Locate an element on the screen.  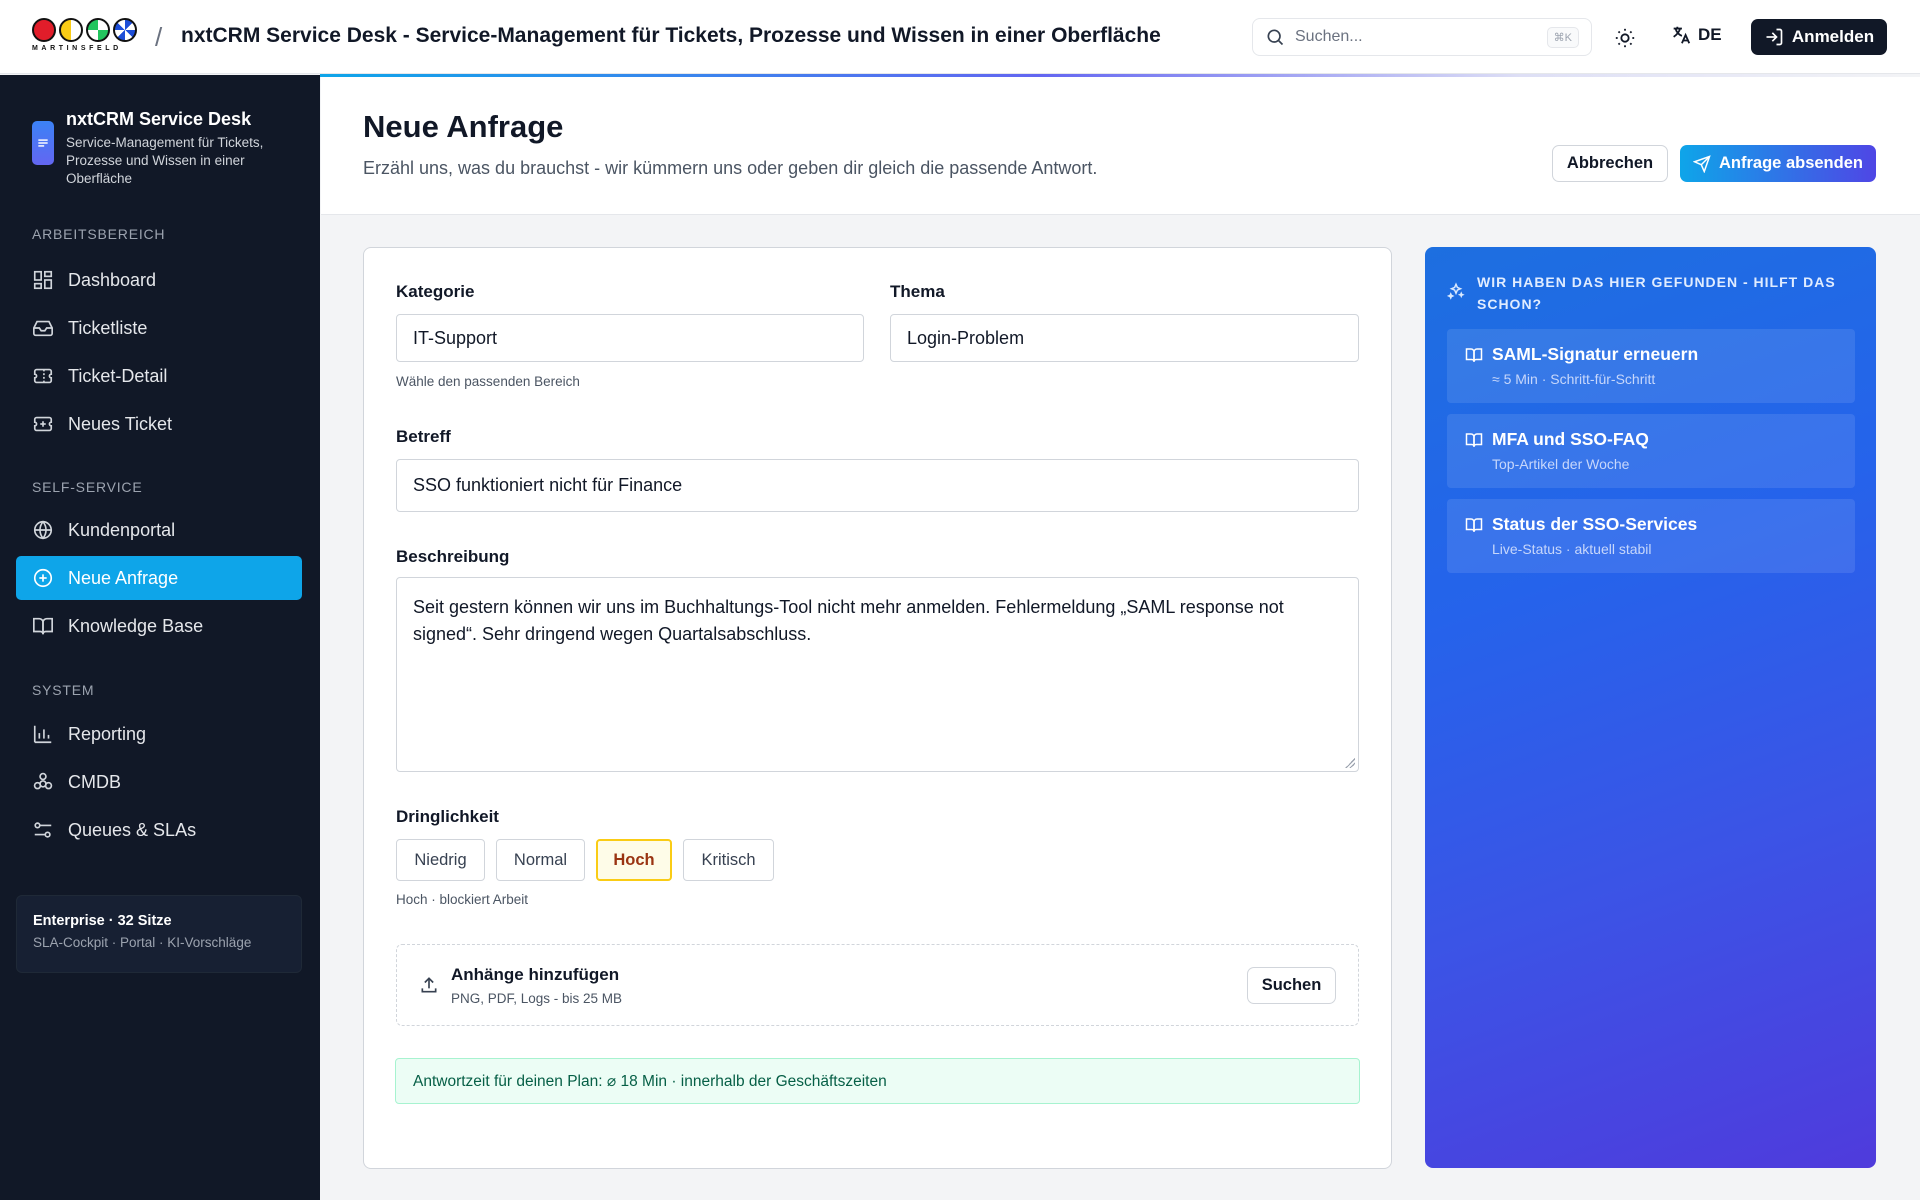
sidebar-item-label: Ticketliste is located at coordinates (108, 327).